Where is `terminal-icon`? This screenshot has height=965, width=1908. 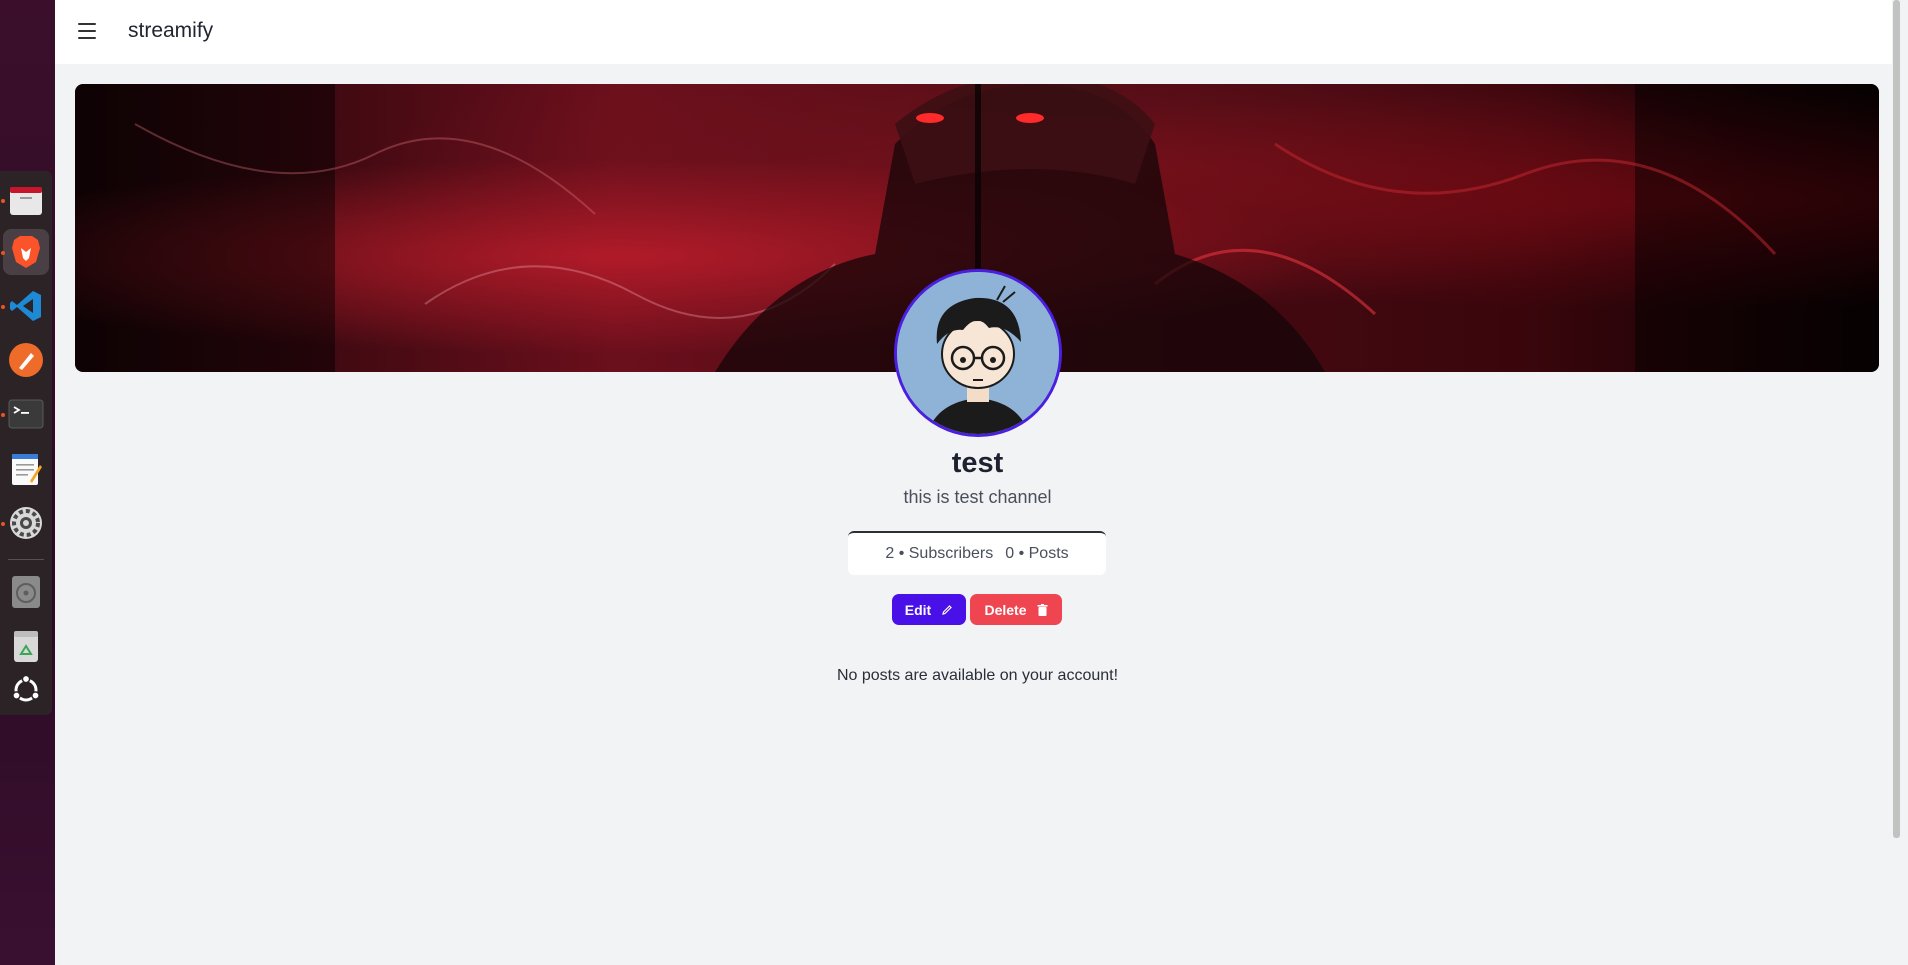 terminal-icon is located at coordinates (26, 414).